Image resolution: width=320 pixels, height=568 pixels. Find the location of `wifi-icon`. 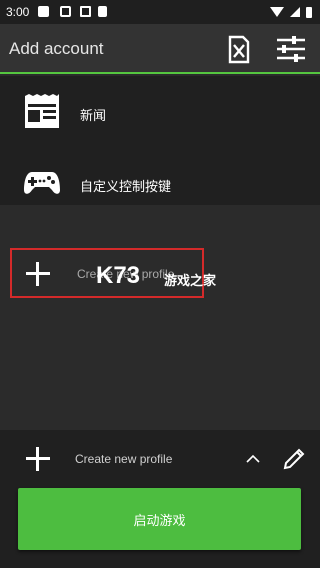

wifi-icon is located at coordinates (277, 12).